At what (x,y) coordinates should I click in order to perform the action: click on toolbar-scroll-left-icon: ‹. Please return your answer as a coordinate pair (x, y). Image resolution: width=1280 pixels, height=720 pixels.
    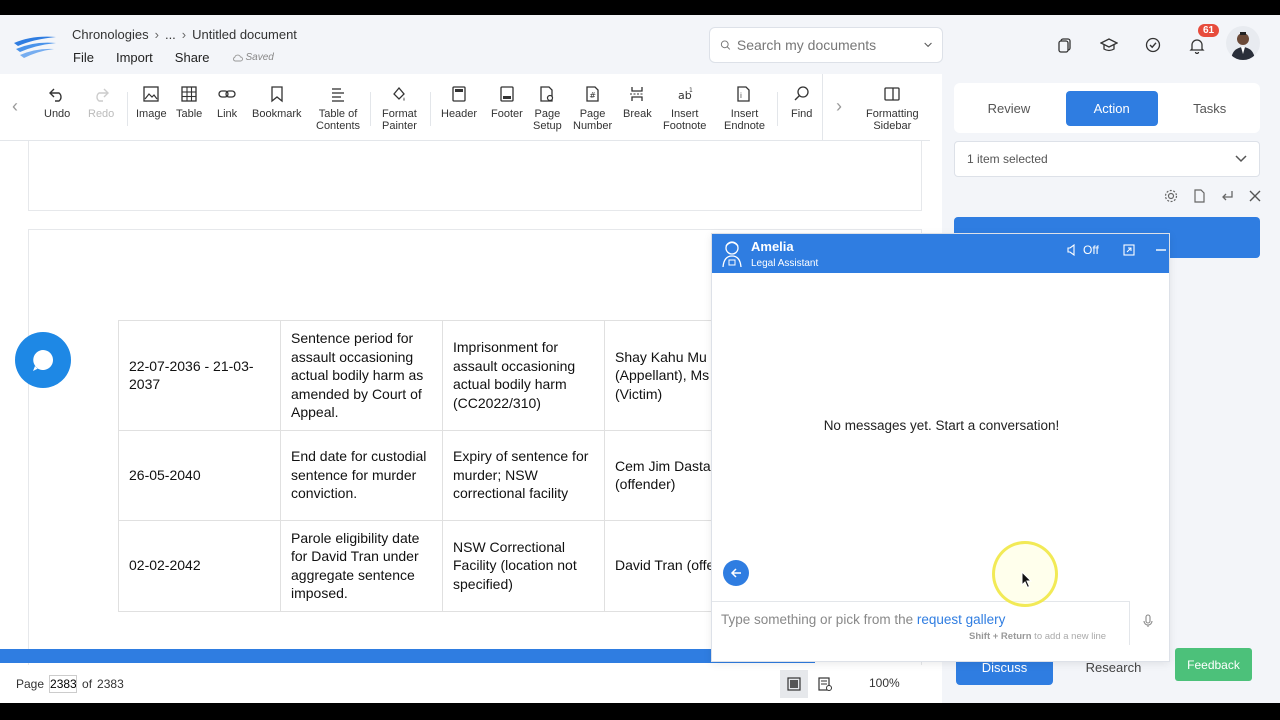
    Looking at the image, I should click on (15, 106).